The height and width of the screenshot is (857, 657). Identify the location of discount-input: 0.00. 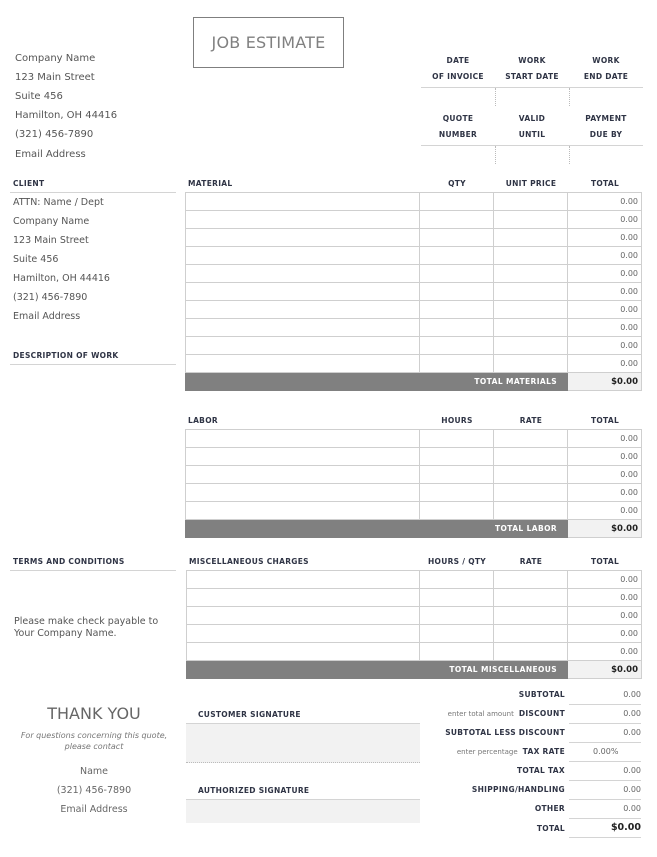
(605, 715).